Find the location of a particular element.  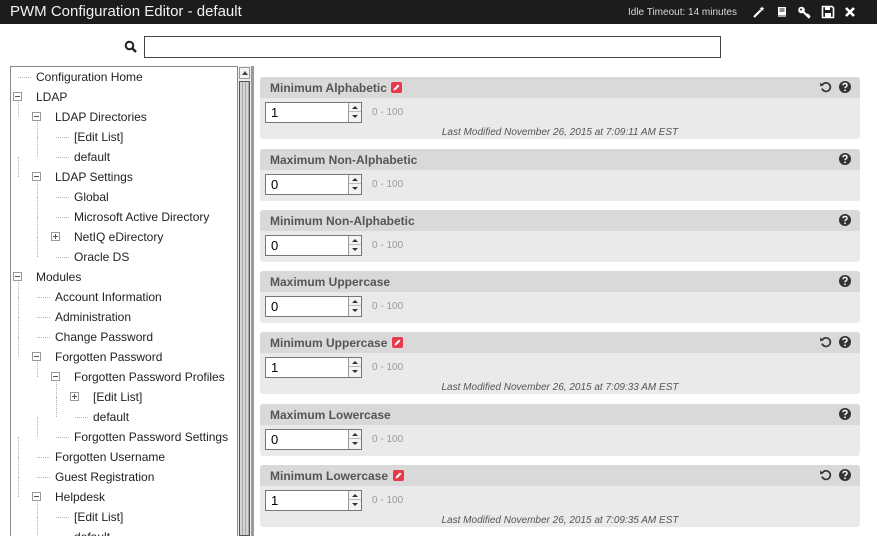

setting-name: Minimum Alphabetic is located at coordinates (328, 88).